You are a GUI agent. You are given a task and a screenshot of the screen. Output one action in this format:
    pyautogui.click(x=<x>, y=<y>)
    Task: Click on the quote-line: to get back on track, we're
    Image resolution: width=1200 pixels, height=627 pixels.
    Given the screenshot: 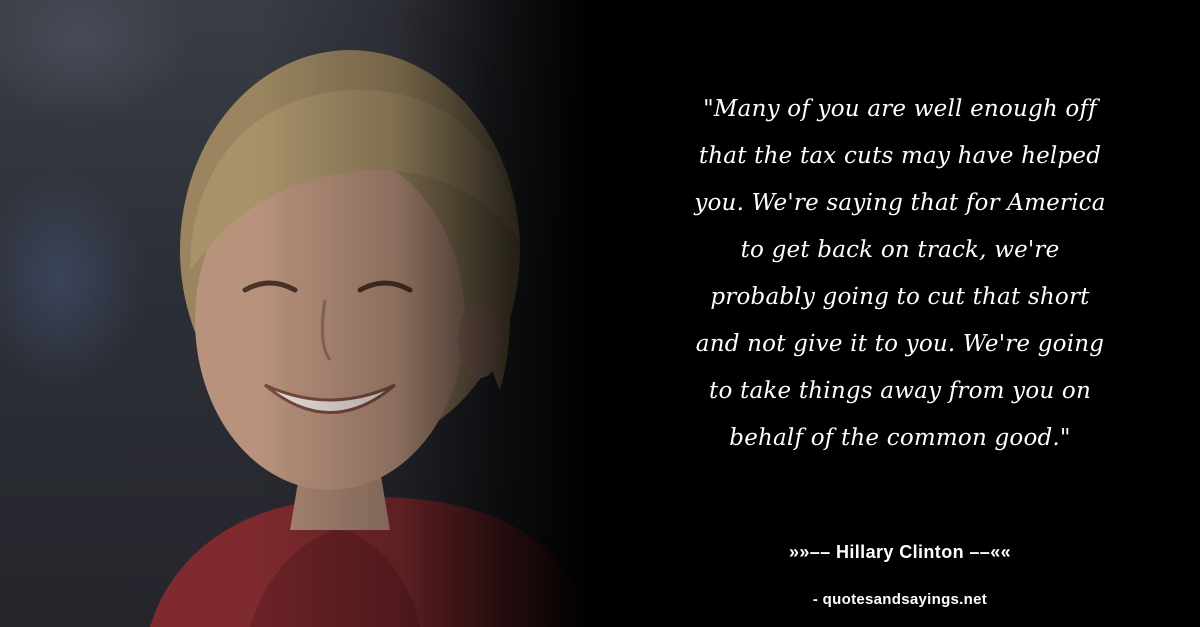 What is the action you would take?
    pyautogui.click(x=900, y=250)
    